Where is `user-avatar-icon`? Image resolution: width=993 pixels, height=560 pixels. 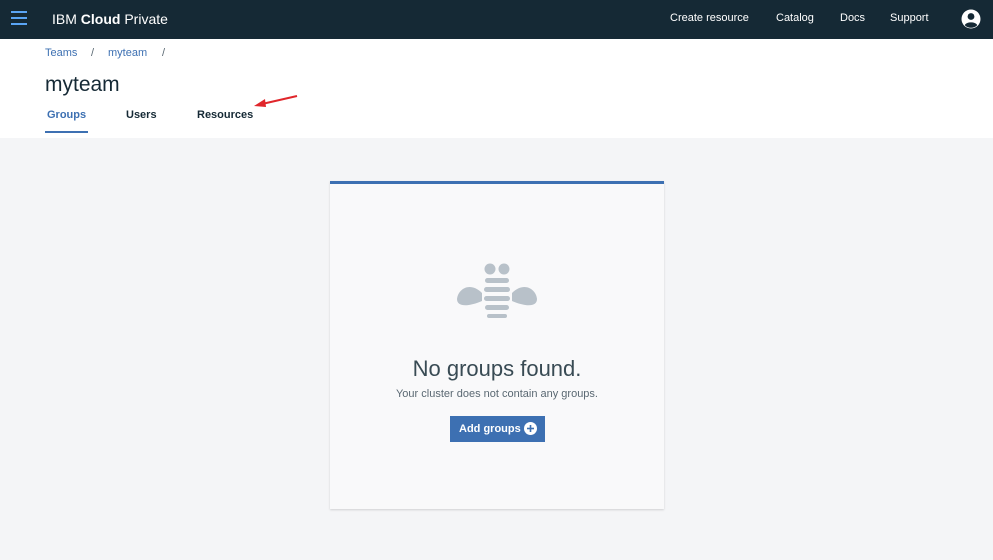
user-avatar-icon is located at coordinates (971, 19).